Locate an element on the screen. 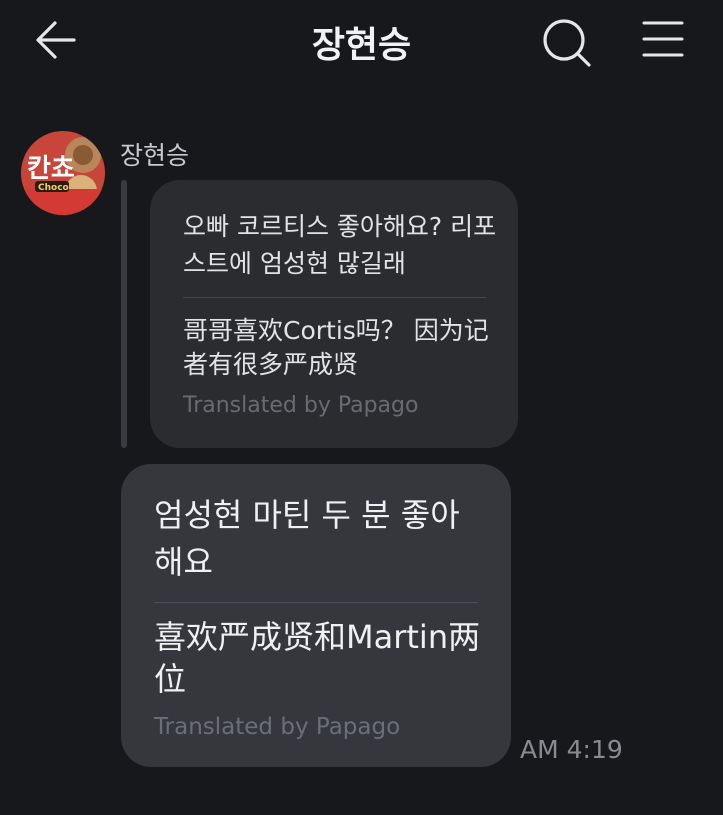  search-icon is located at coordinates (567, 43).